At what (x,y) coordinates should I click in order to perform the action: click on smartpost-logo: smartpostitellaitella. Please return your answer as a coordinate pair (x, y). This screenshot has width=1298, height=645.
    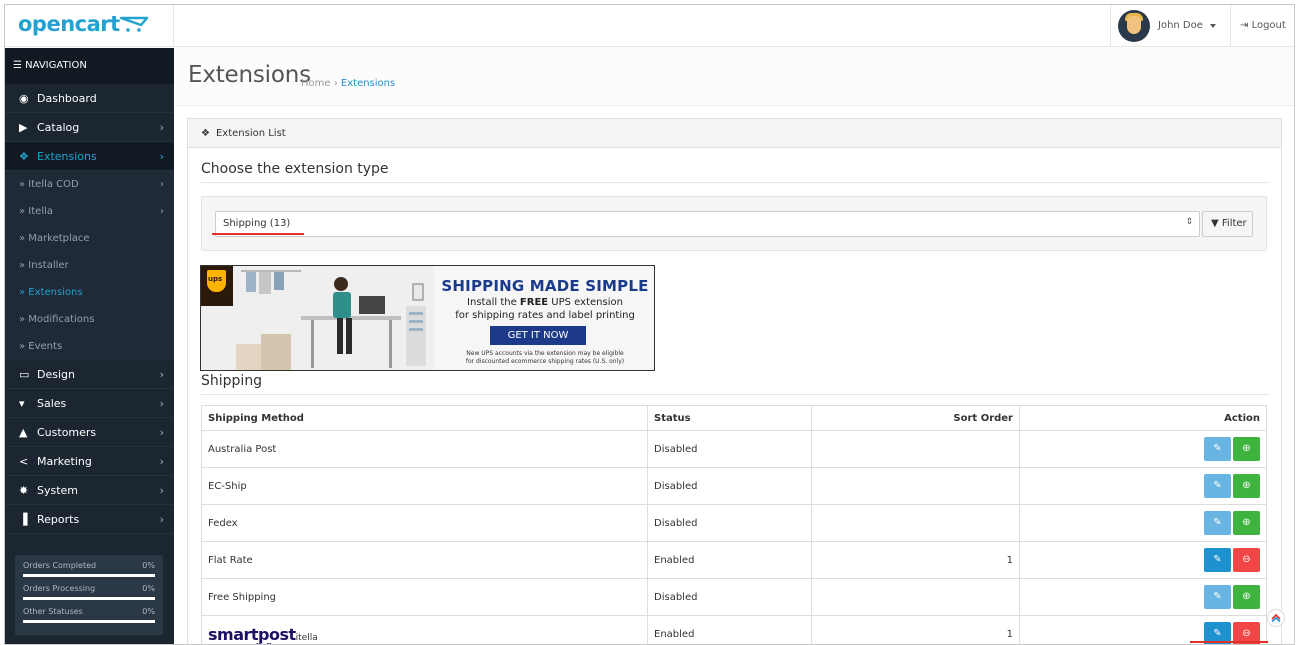
    Looking at the image, I should click on (263, 634).